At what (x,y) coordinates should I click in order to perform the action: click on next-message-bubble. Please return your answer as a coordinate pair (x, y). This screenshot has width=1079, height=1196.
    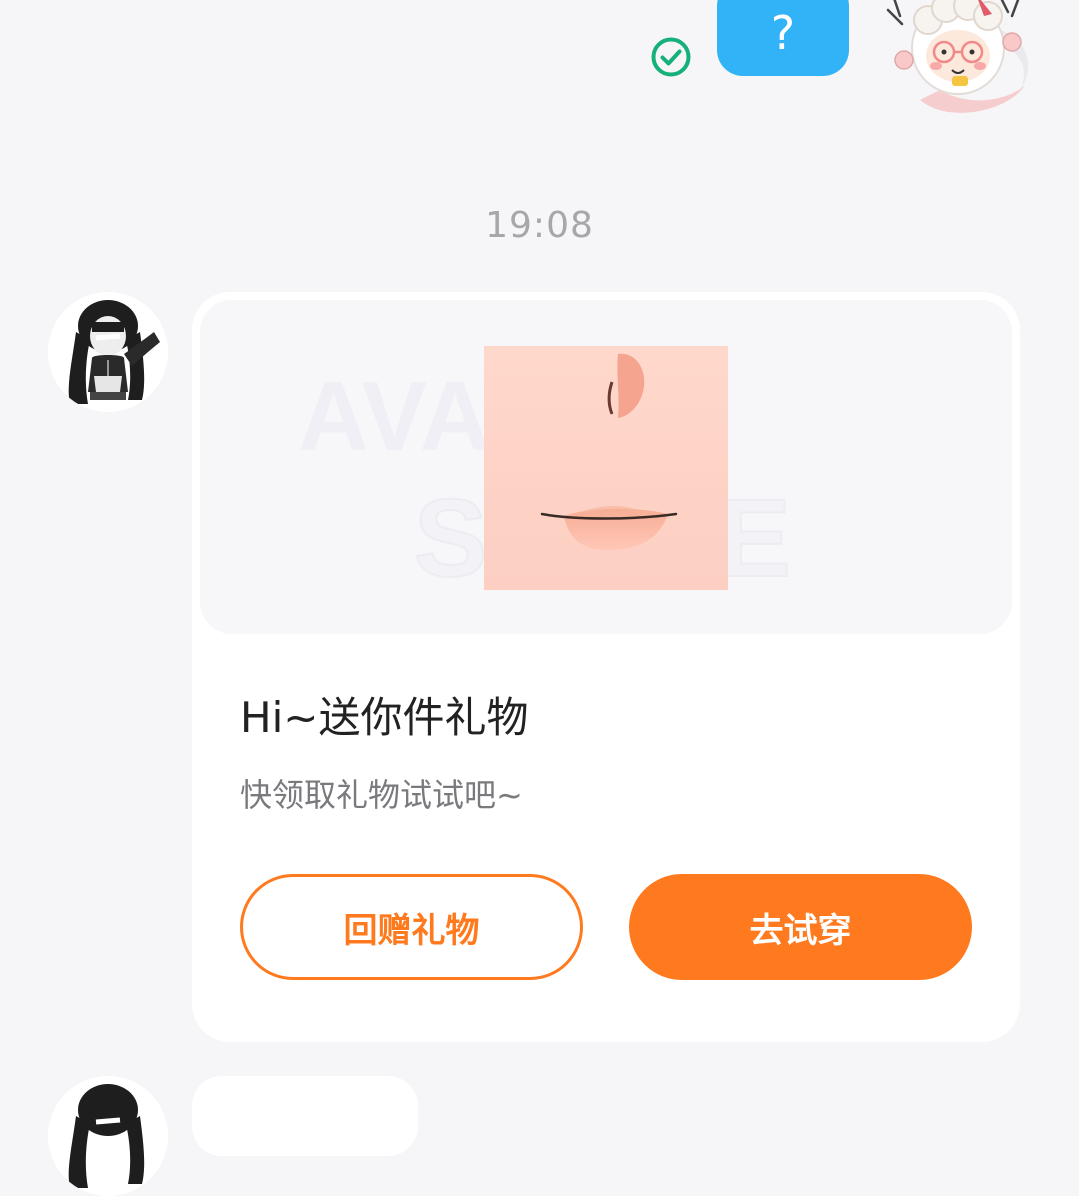
    Looking at the image, I should click on (305, 1116).